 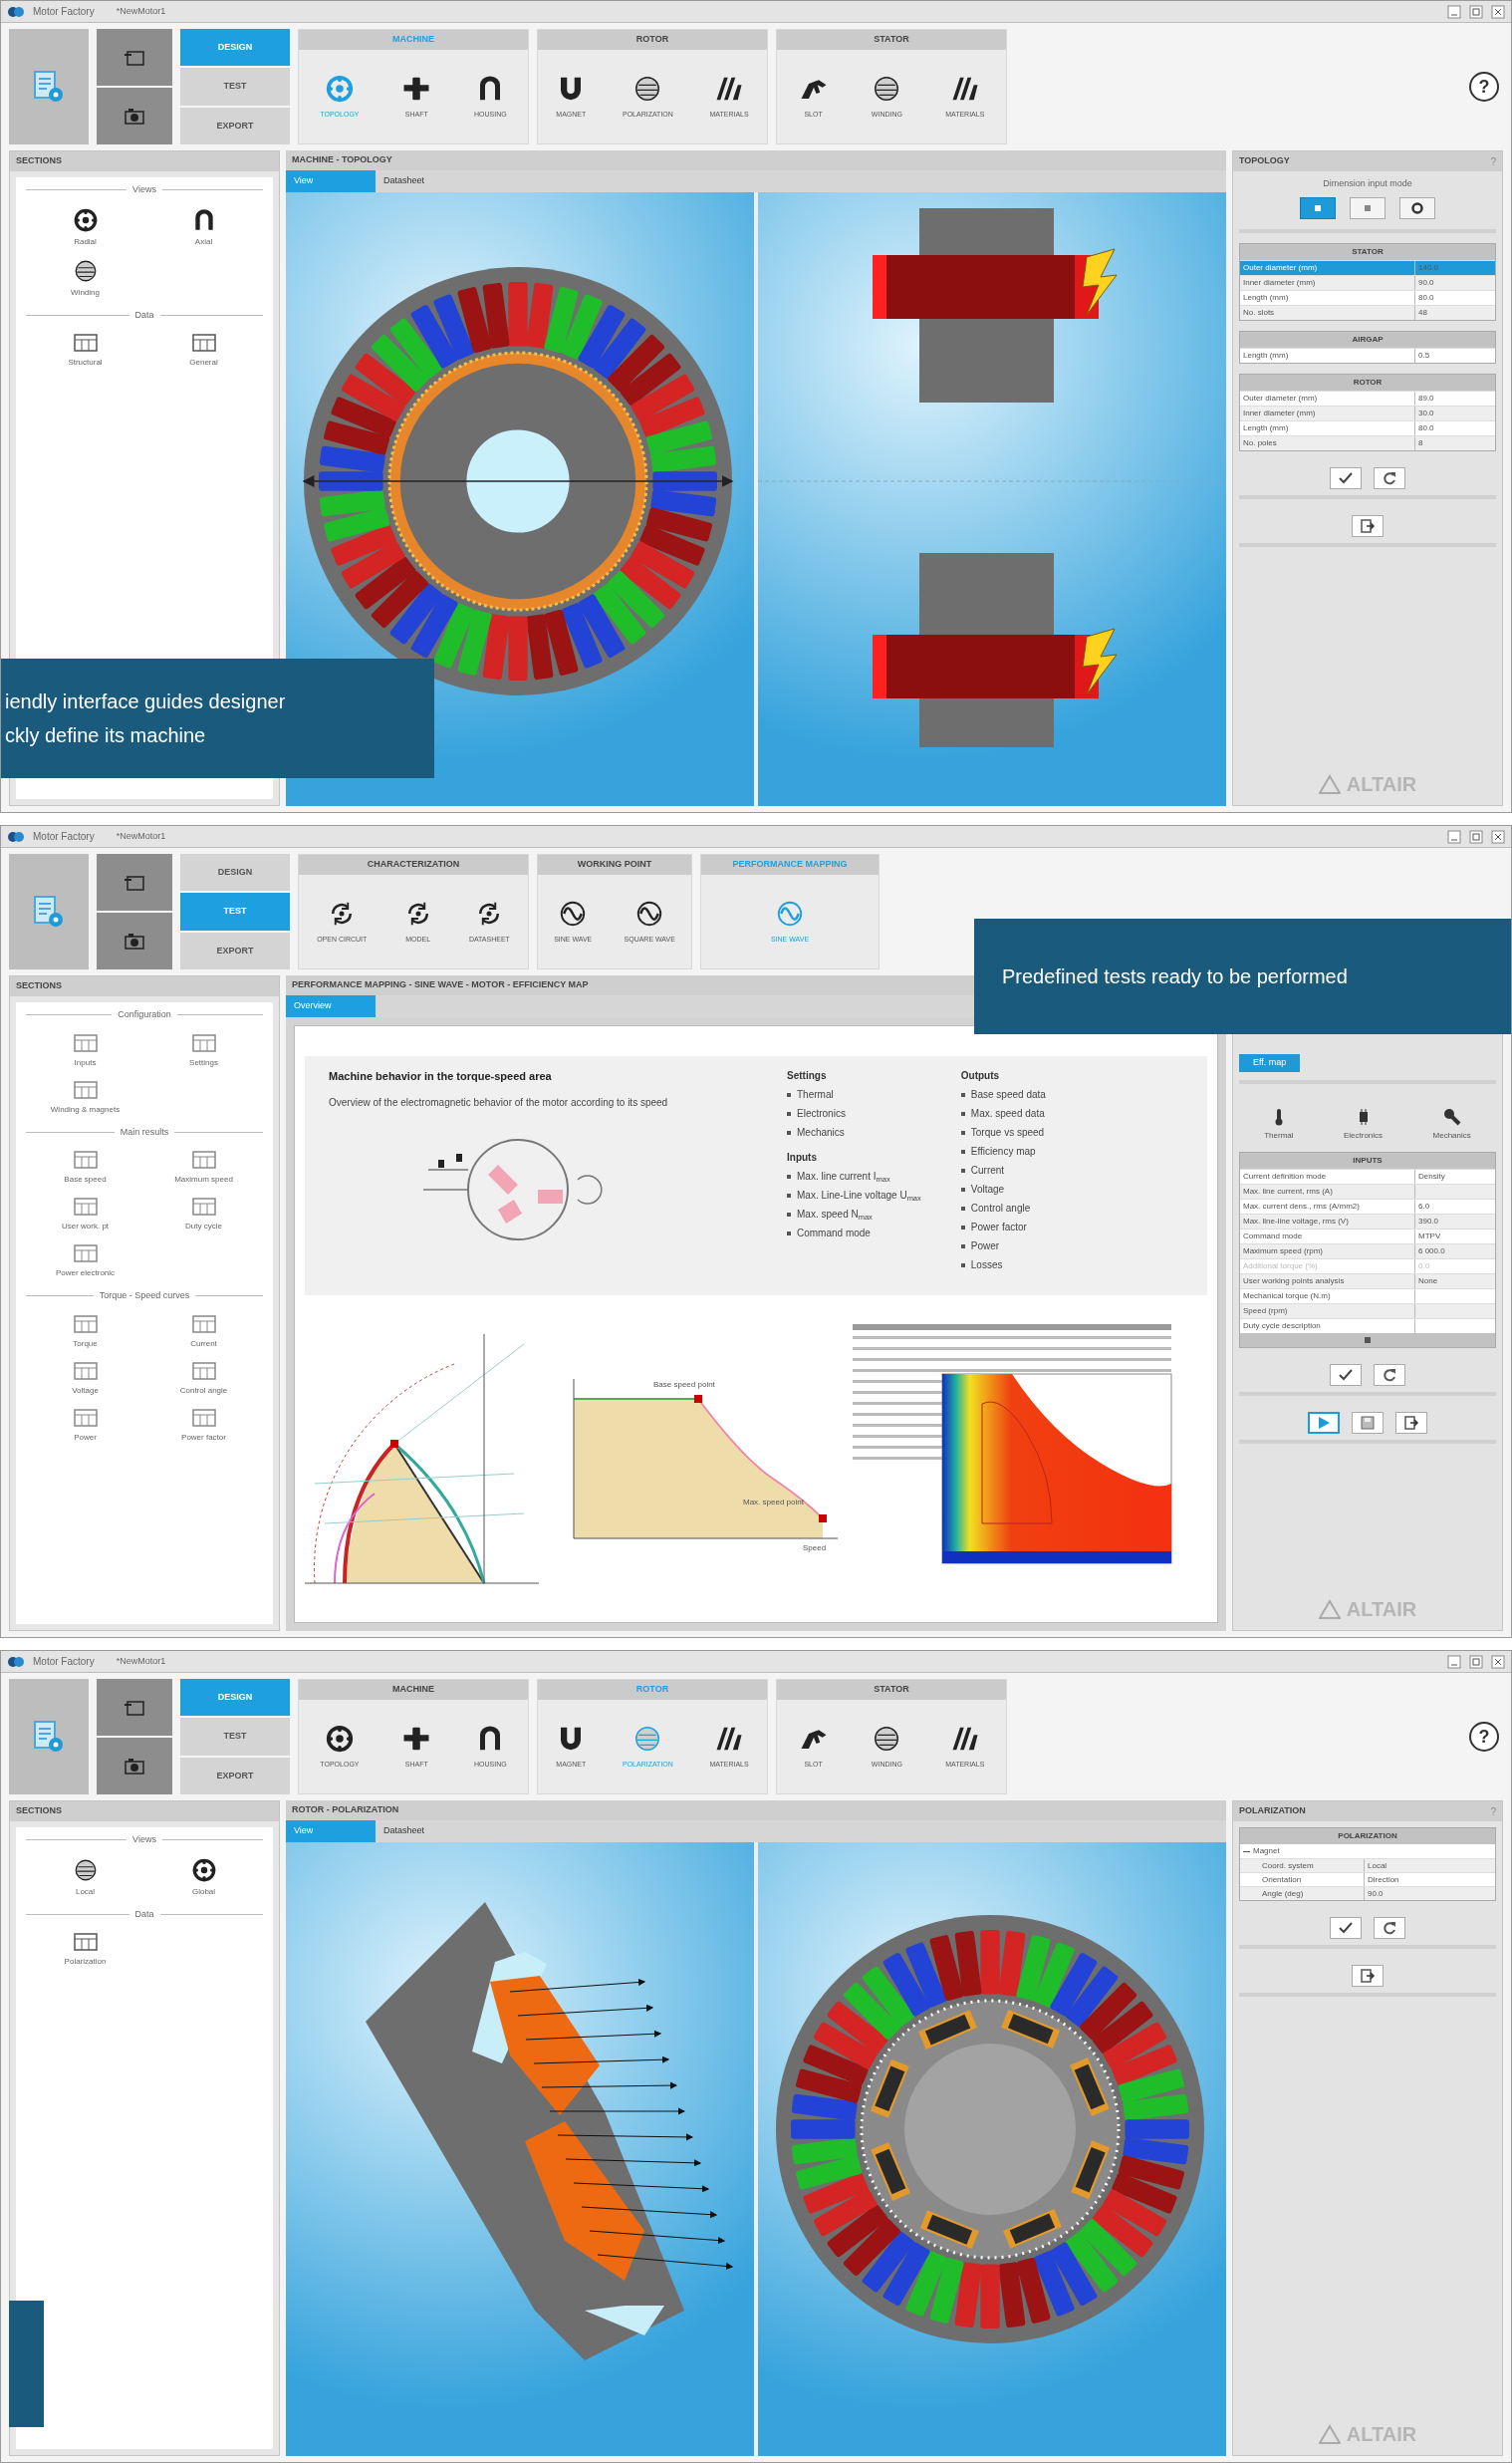 I want to click on section-item: Base speed, so click(x=85, y=1167).